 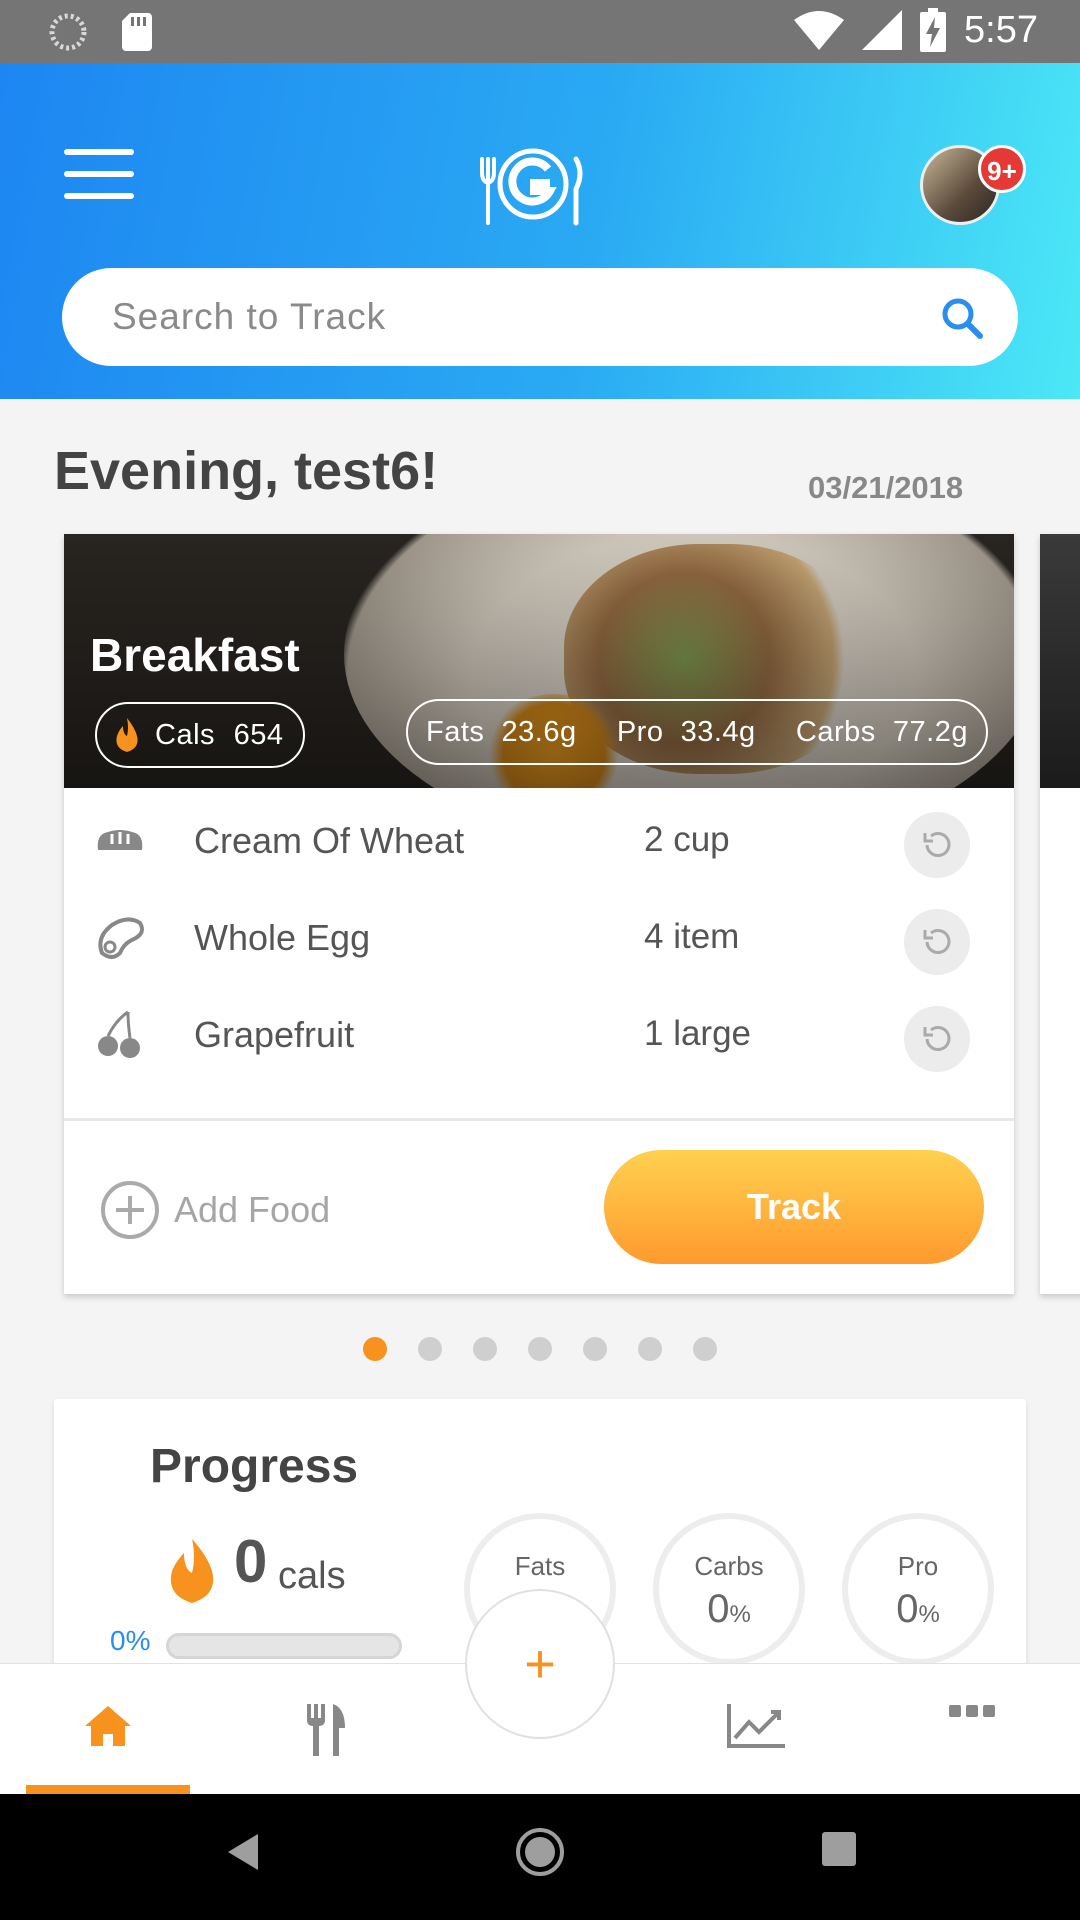 I want to click on add-food-button: Add Food, so click(x=215, y=1210).